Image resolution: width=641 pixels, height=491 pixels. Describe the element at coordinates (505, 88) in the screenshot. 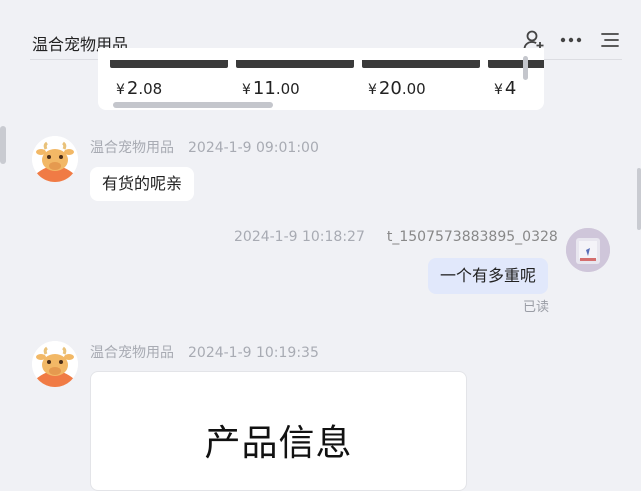

I see `product-price: ¥4` at that location.